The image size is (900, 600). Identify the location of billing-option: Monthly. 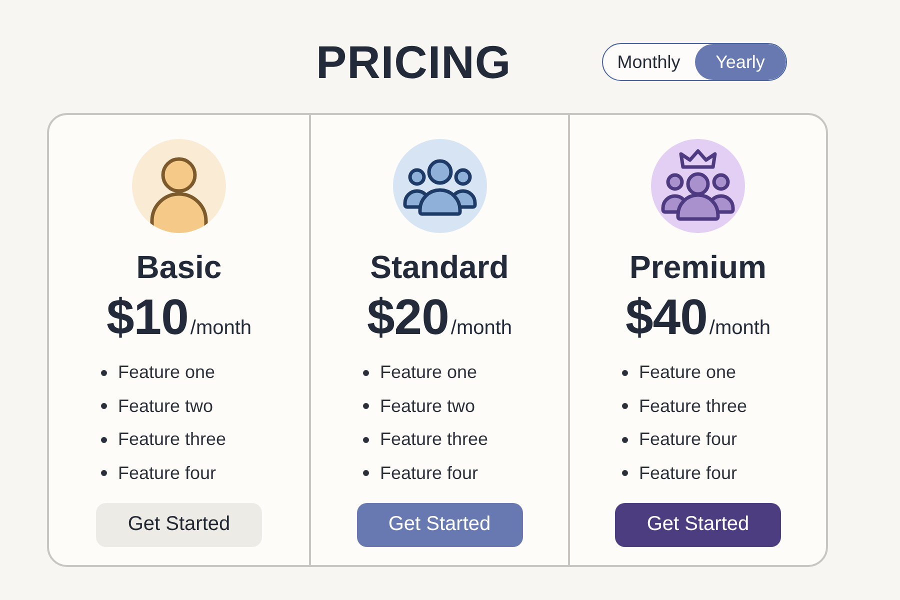
(648, 62).